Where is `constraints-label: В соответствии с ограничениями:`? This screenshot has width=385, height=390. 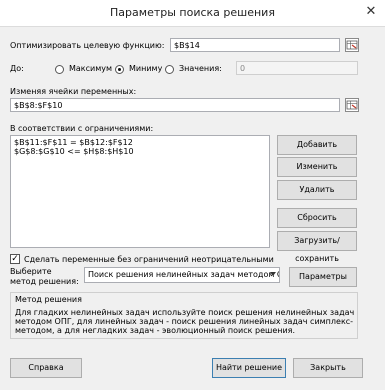 constraints-label: В соответствии с ограничениями: is located at coordinates (82, 128).